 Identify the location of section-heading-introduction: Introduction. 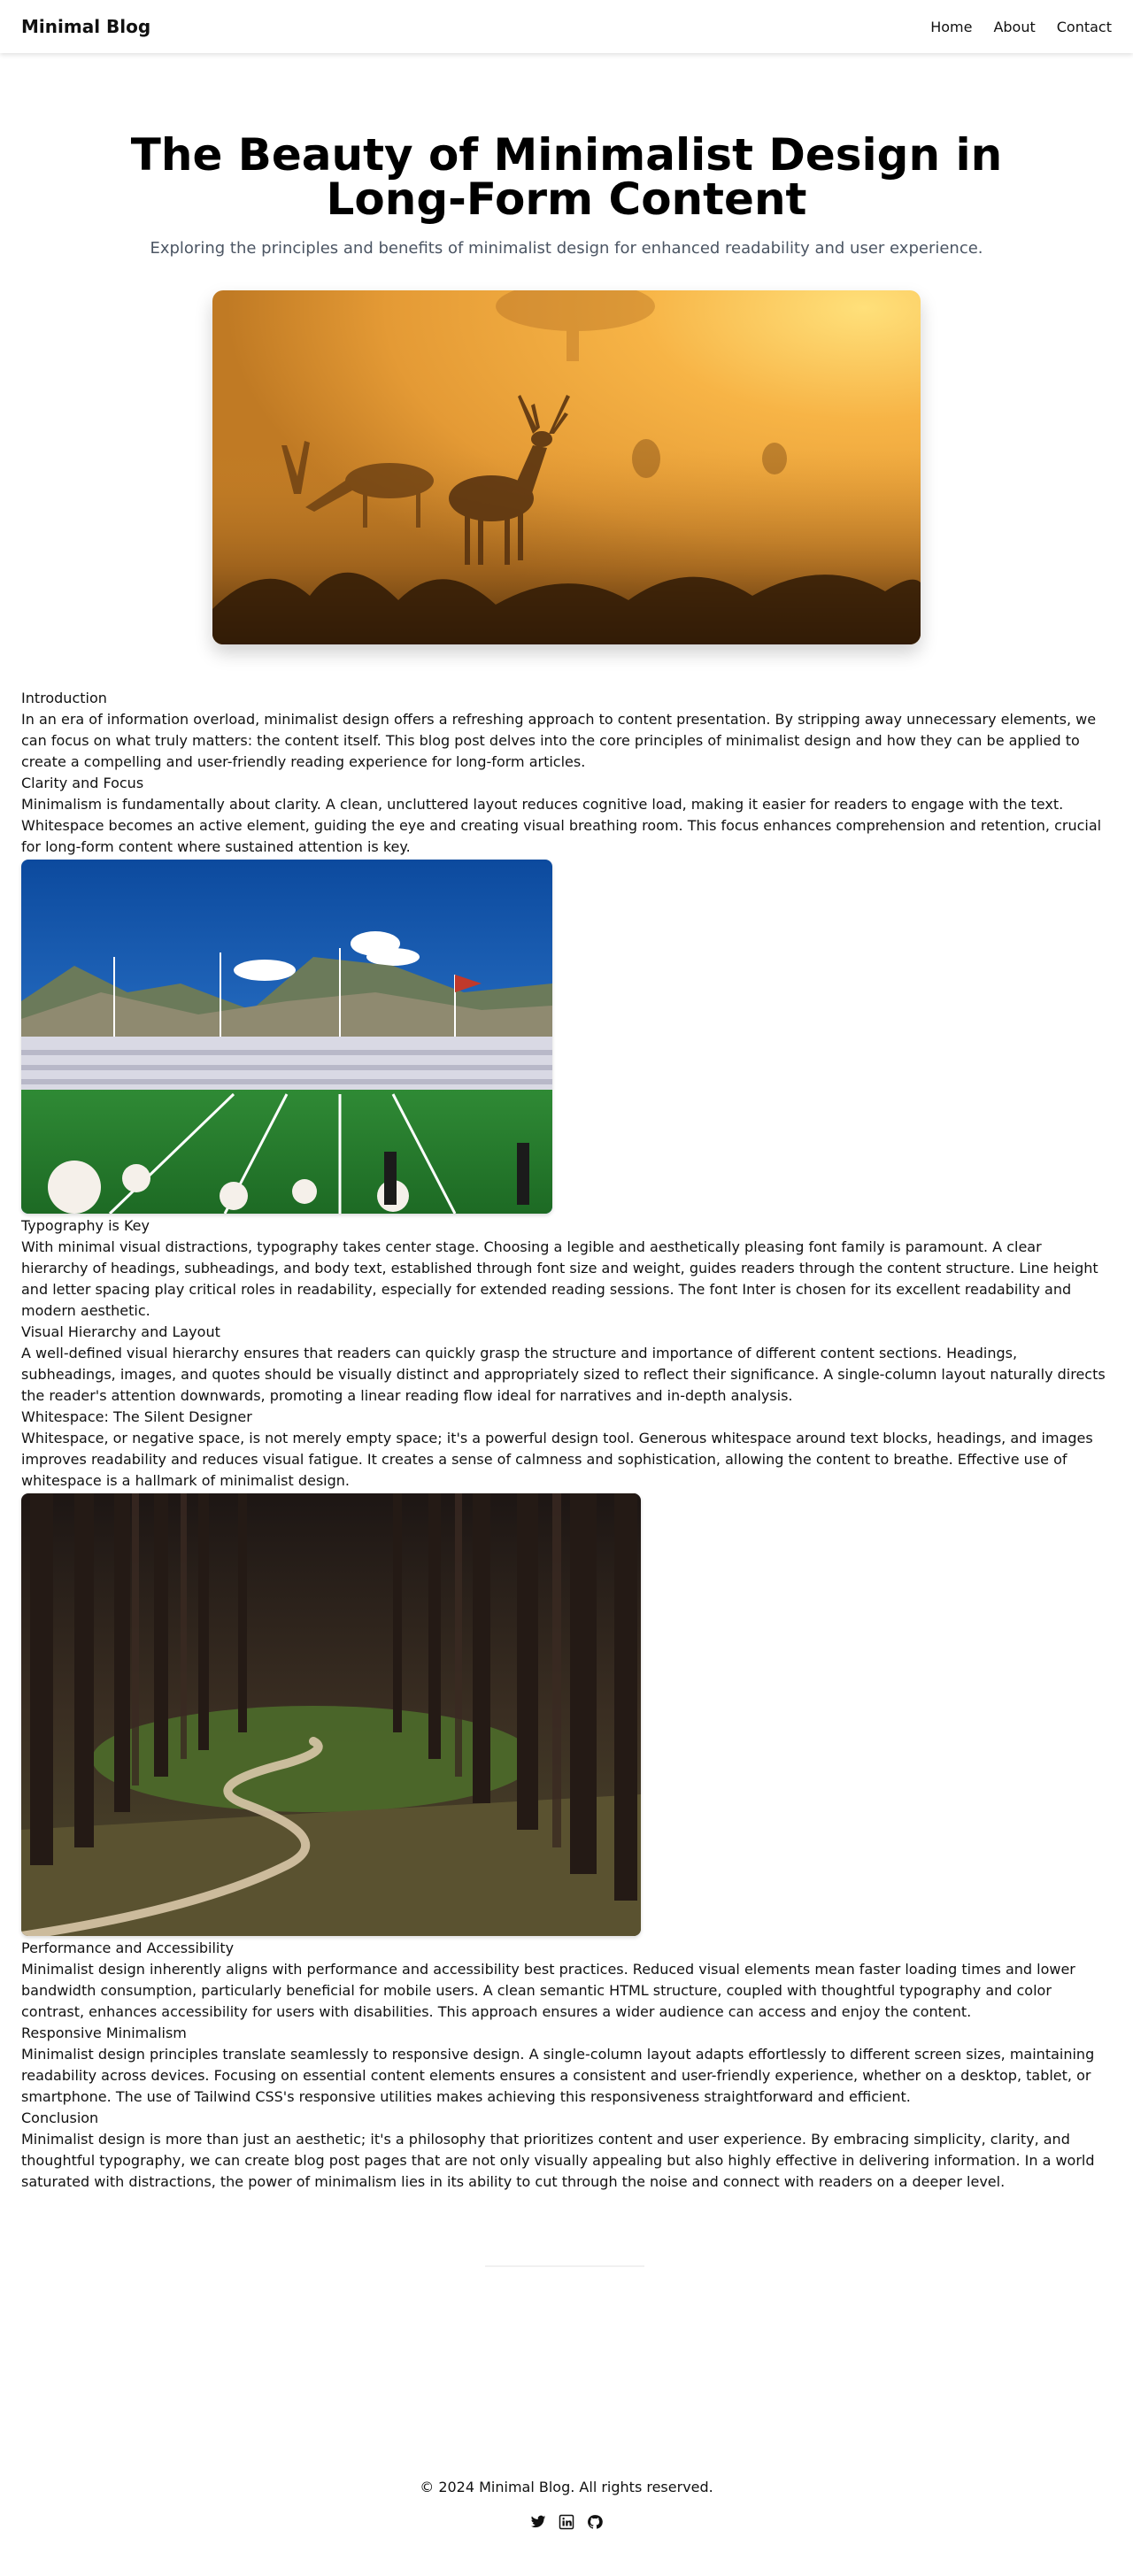
(64, 698).